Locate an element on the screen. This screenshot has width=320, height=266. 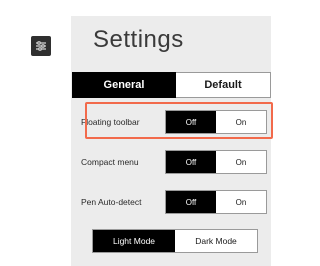
compact-menu-toggle: Off On is located at coordinates (216, 162).